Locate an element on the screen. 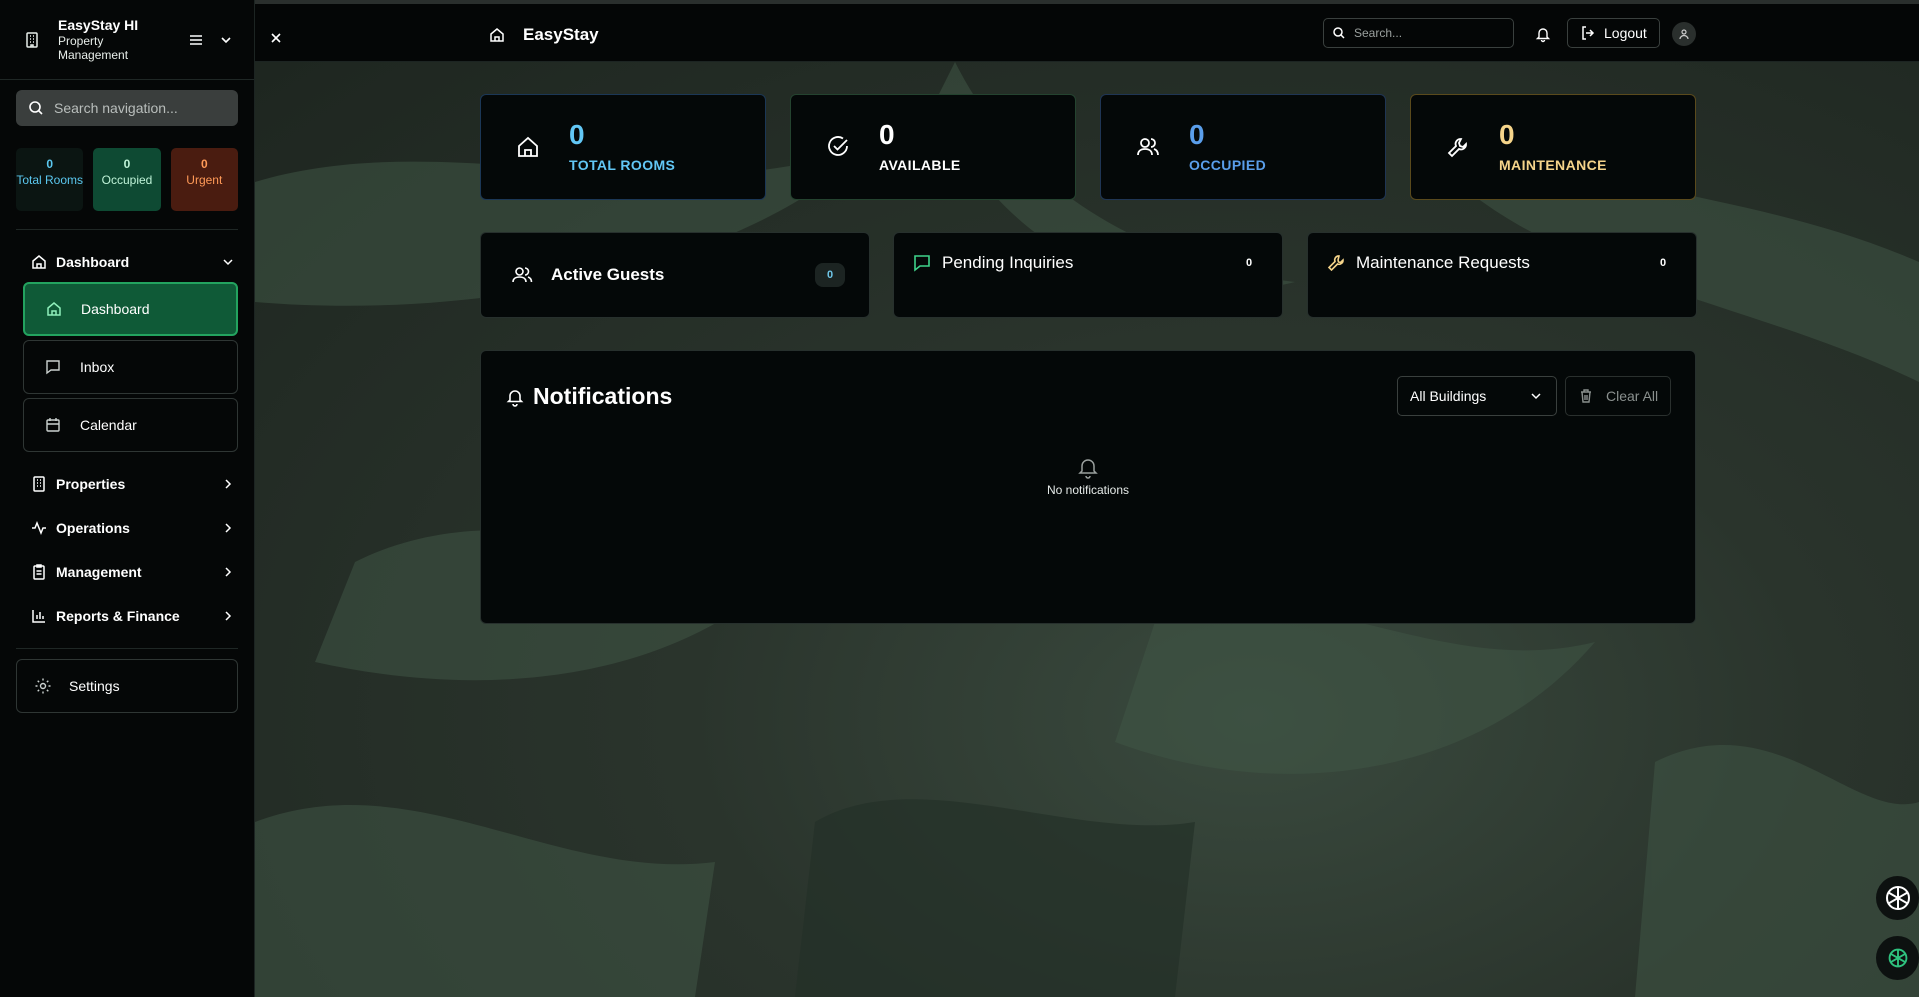 Image resolution: width=1919 pixels, height=997 pixels. summary-label: Active Guests is located at coordinates (608, 274).